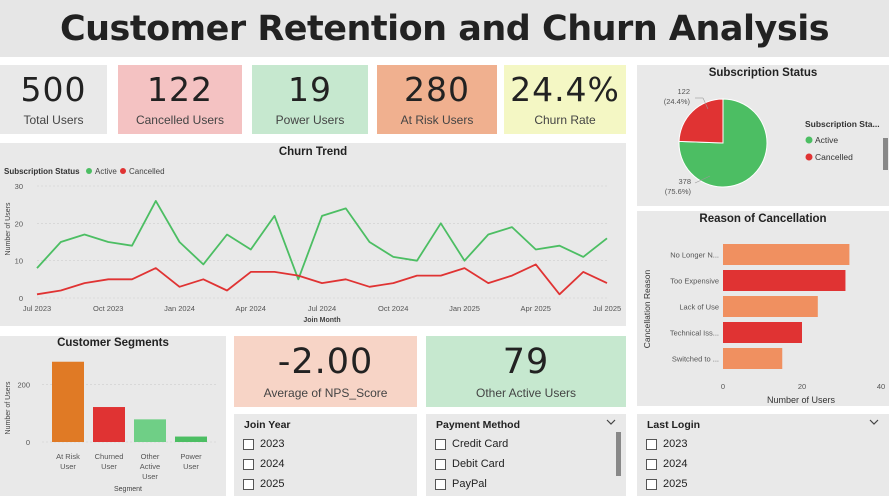 Image resolution: width=889 pixels, height=496 pixels. What do you see at coordinates (471, 464) in the screenshot?
I see `slicer-item: Debit Card` at bounding box center [471, 464].